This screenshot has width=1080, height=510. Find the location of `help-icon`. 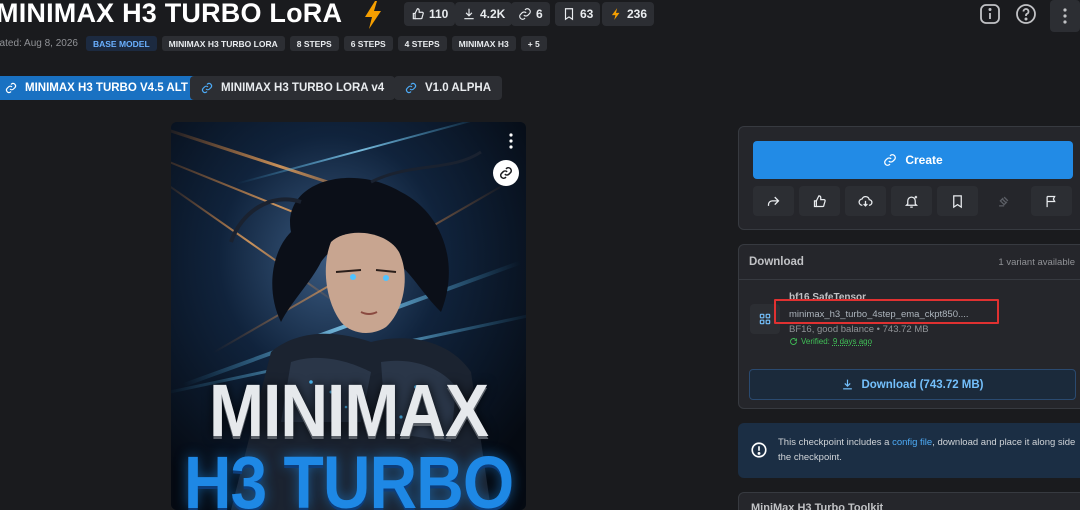

help-icon is located at coordinates (1026, 14).